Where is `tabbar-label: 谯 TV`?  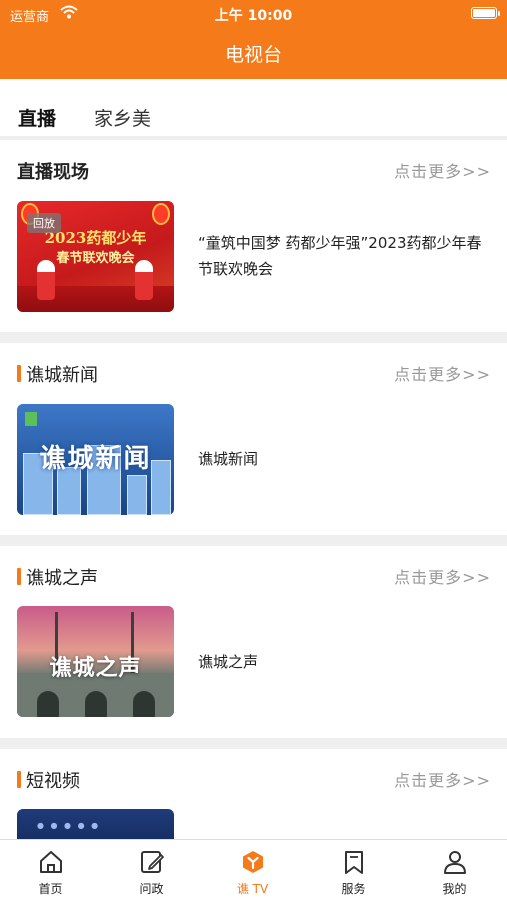 tabbar-label: 谯 TV is located at coordinates (252, 889).